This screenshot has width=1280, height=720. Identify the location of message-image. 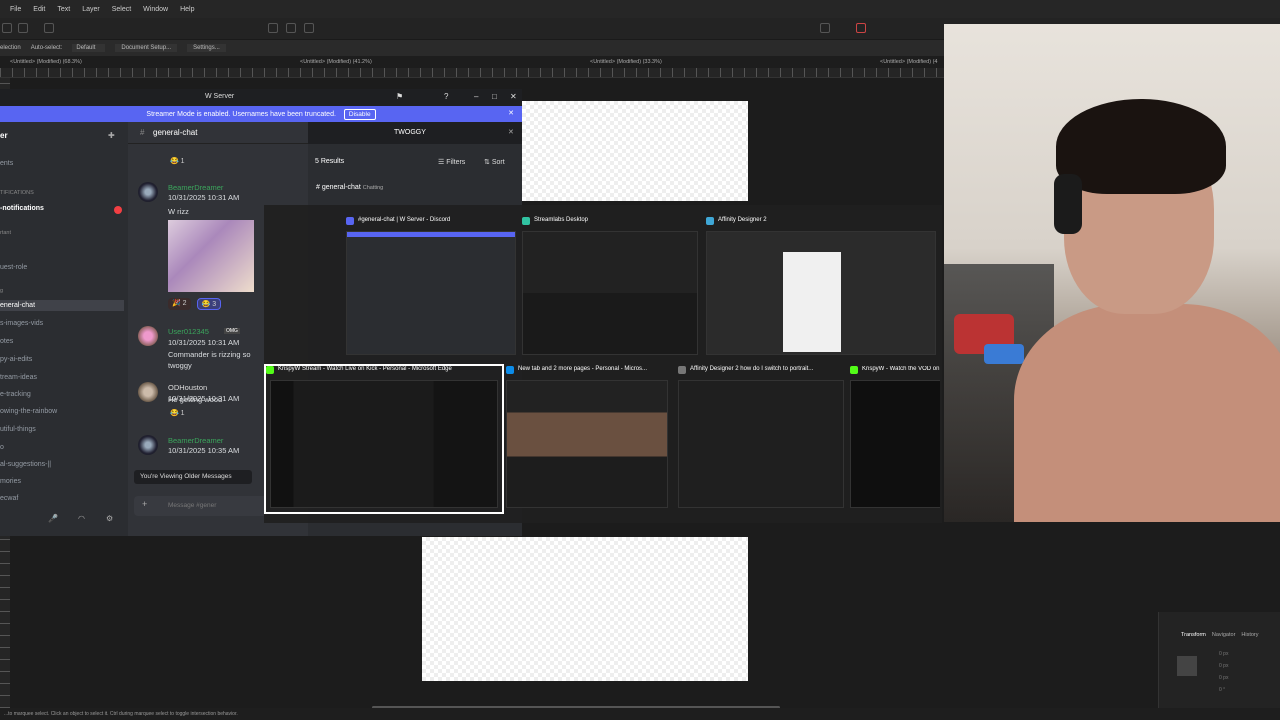
(211, 256).